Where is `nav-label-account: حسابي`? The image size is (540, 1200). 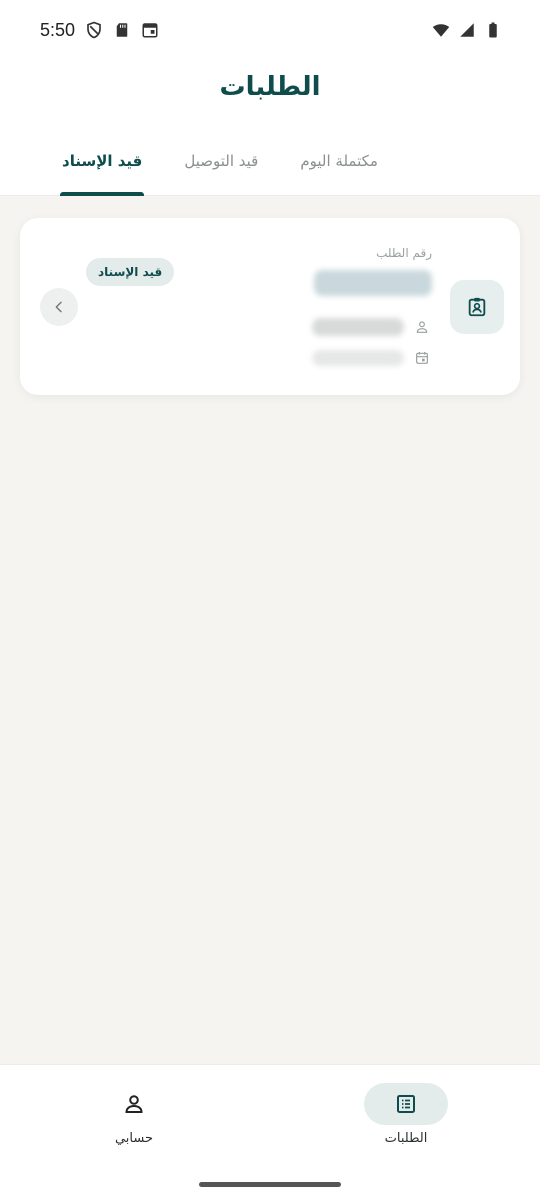 nav-label-account: حسابي is located at coordinates (134, 1138).